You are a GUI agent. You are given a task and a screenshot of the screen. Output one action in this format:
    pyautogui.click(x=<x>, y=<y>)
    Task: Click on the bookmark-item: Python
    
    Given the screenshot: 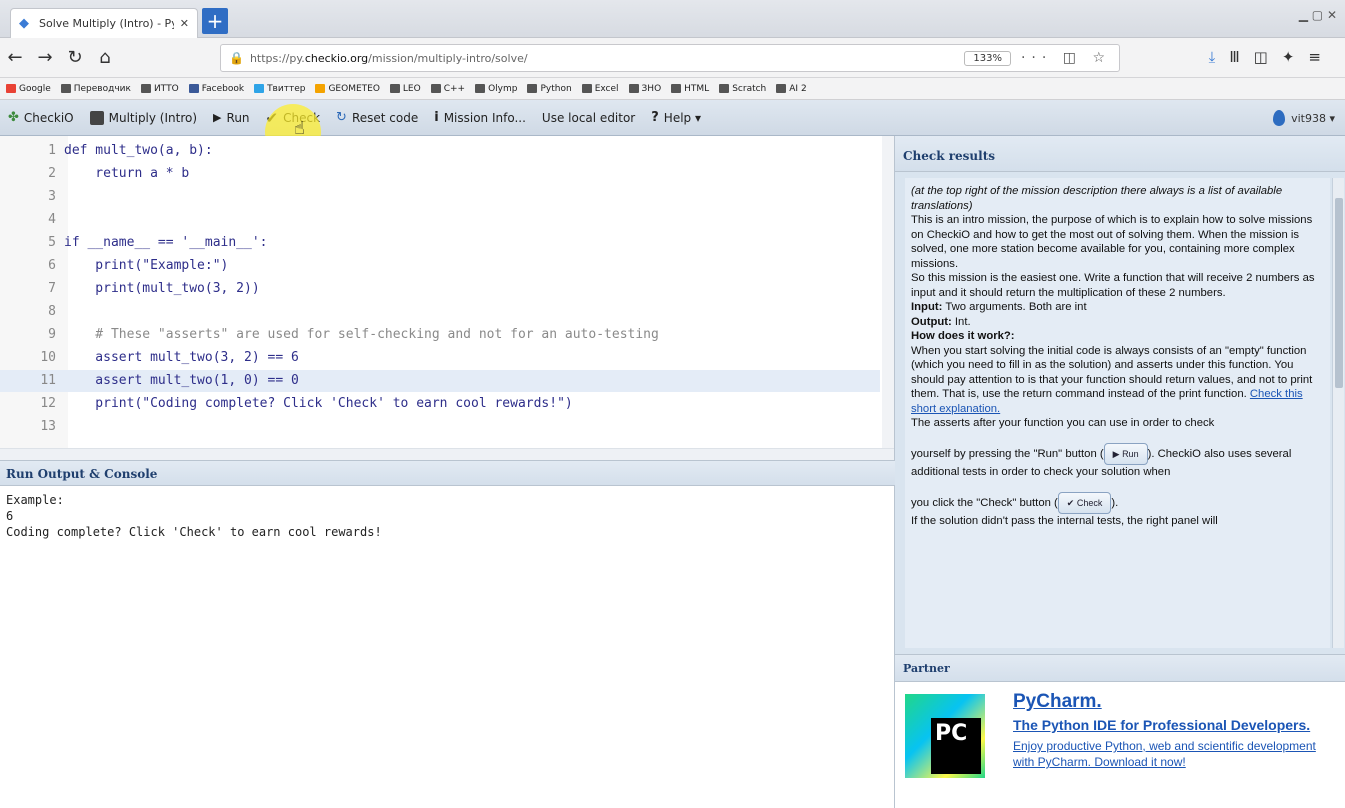 What is the action you would take?
    pyautogui.click(x=549, y=89)
    